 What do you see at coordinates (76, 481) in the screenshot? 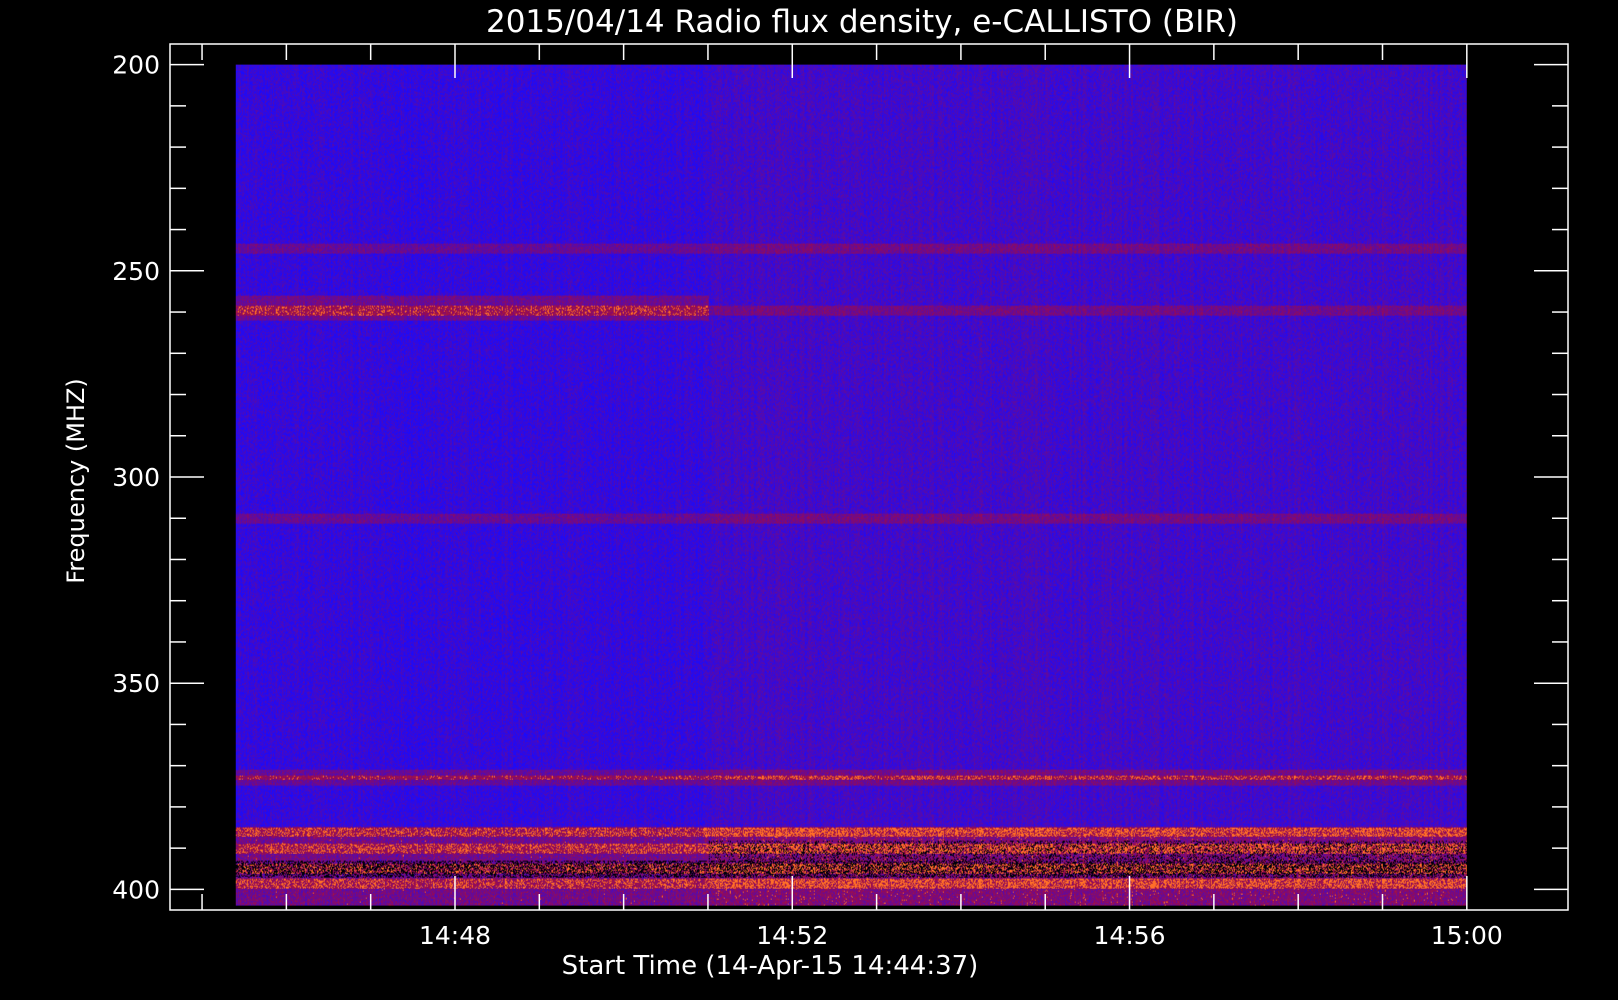
I see `y-axis-label: Frequency (MHZ)` at bounding box center [76, 481].